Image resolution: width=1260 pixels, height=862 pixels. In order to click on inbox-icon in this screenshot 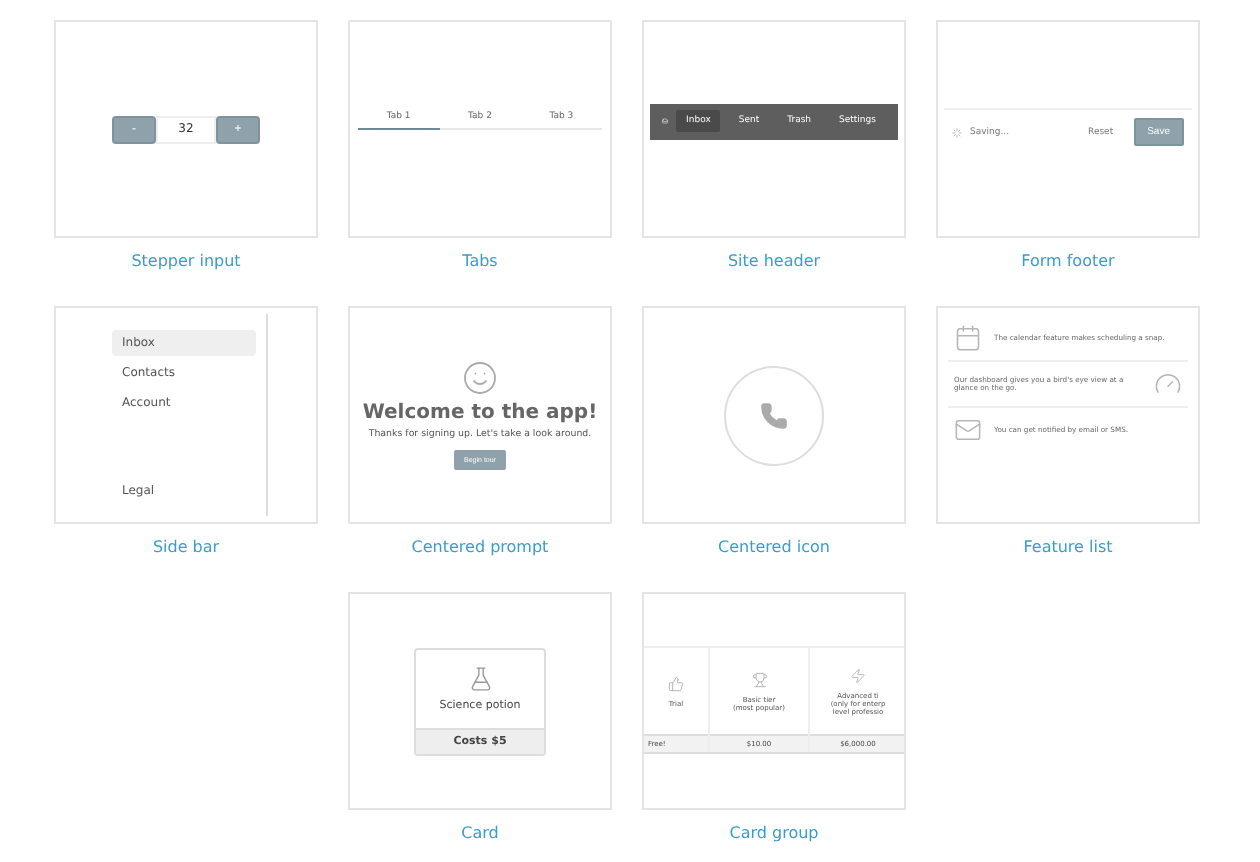, I will do `click(665, 121)`.